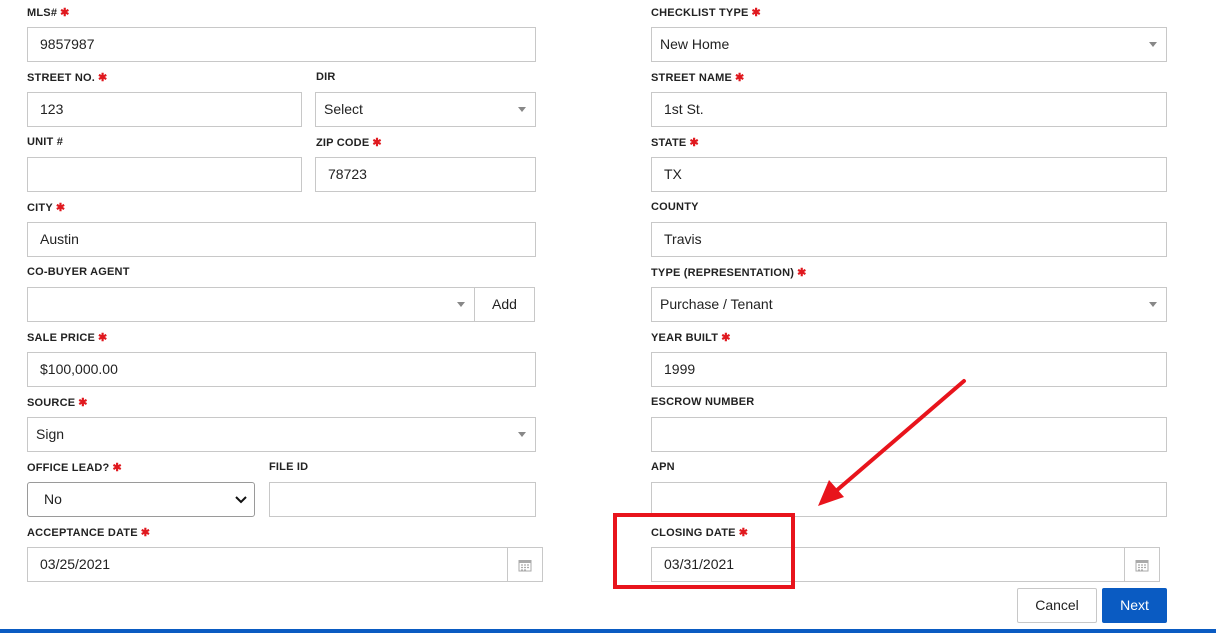 The width and height of the screenshot is (1216, 633). What do you see at coordinates (706, 13) in the screenshot?
I see `checklist-type-label: CHECKLIST TYPE ✱` at bounding box center [706, 13].